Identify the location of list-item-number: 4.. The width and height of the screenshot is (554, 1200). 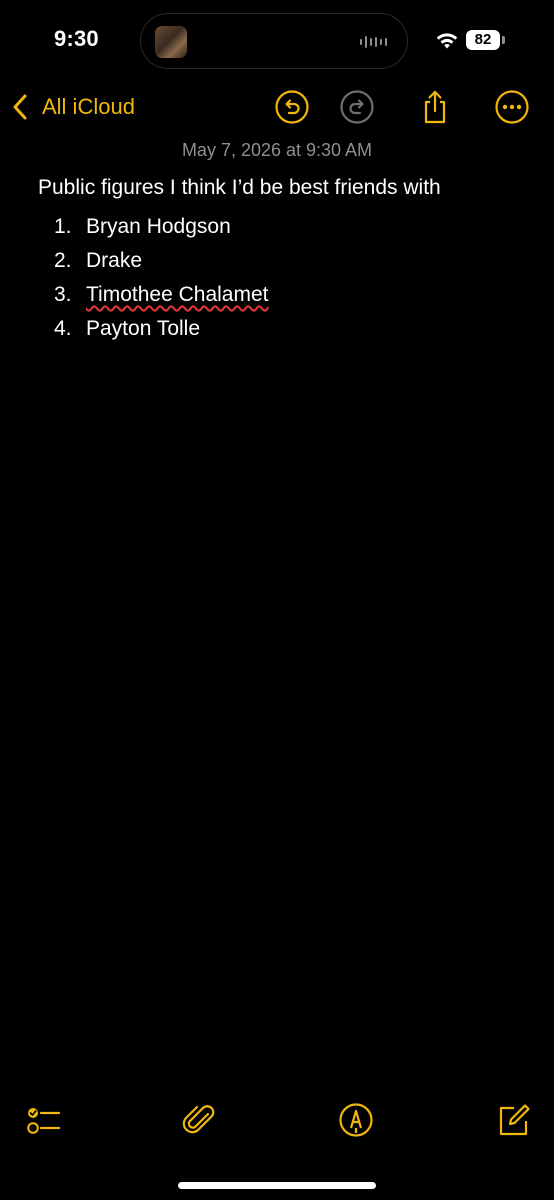
(63, 328).